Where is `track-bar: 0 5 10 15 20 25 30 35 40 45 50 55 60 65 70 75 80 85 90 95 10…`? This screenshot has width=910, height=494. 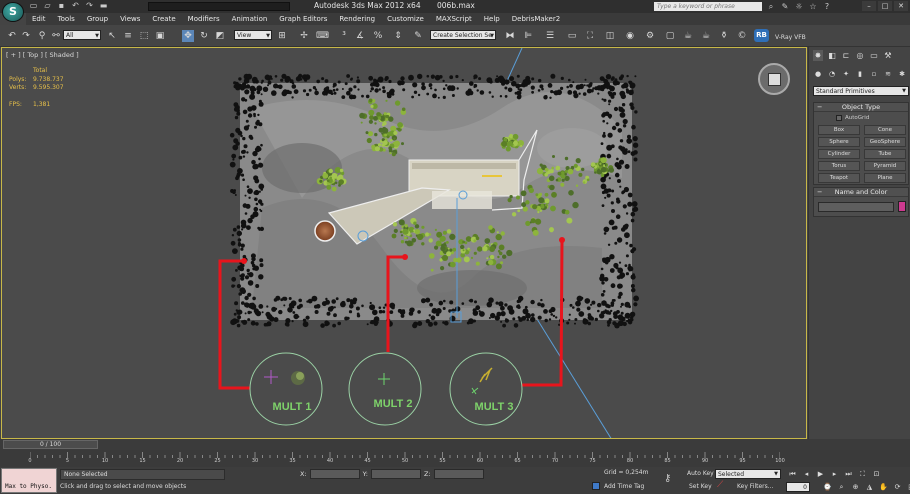 track-bar: 0 5 10 15 20 25 30 35 40 45 50 55 60 65 70 75 80 85 90 95 10… is located at coordinates (455, 458).